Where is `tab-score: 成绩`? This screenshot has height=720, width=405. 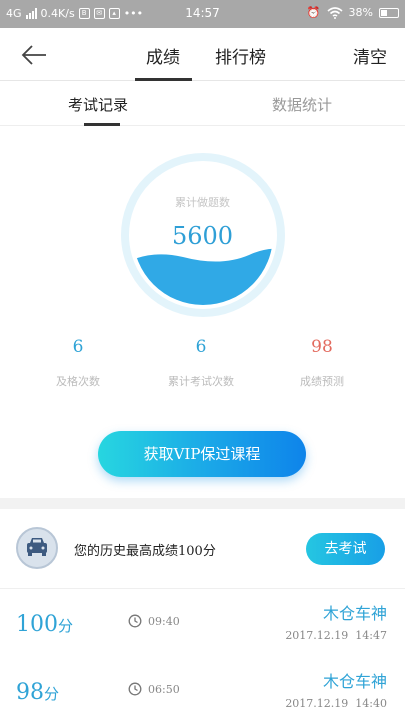
tab-score: 成绩 is located at coordinates (163, 55).